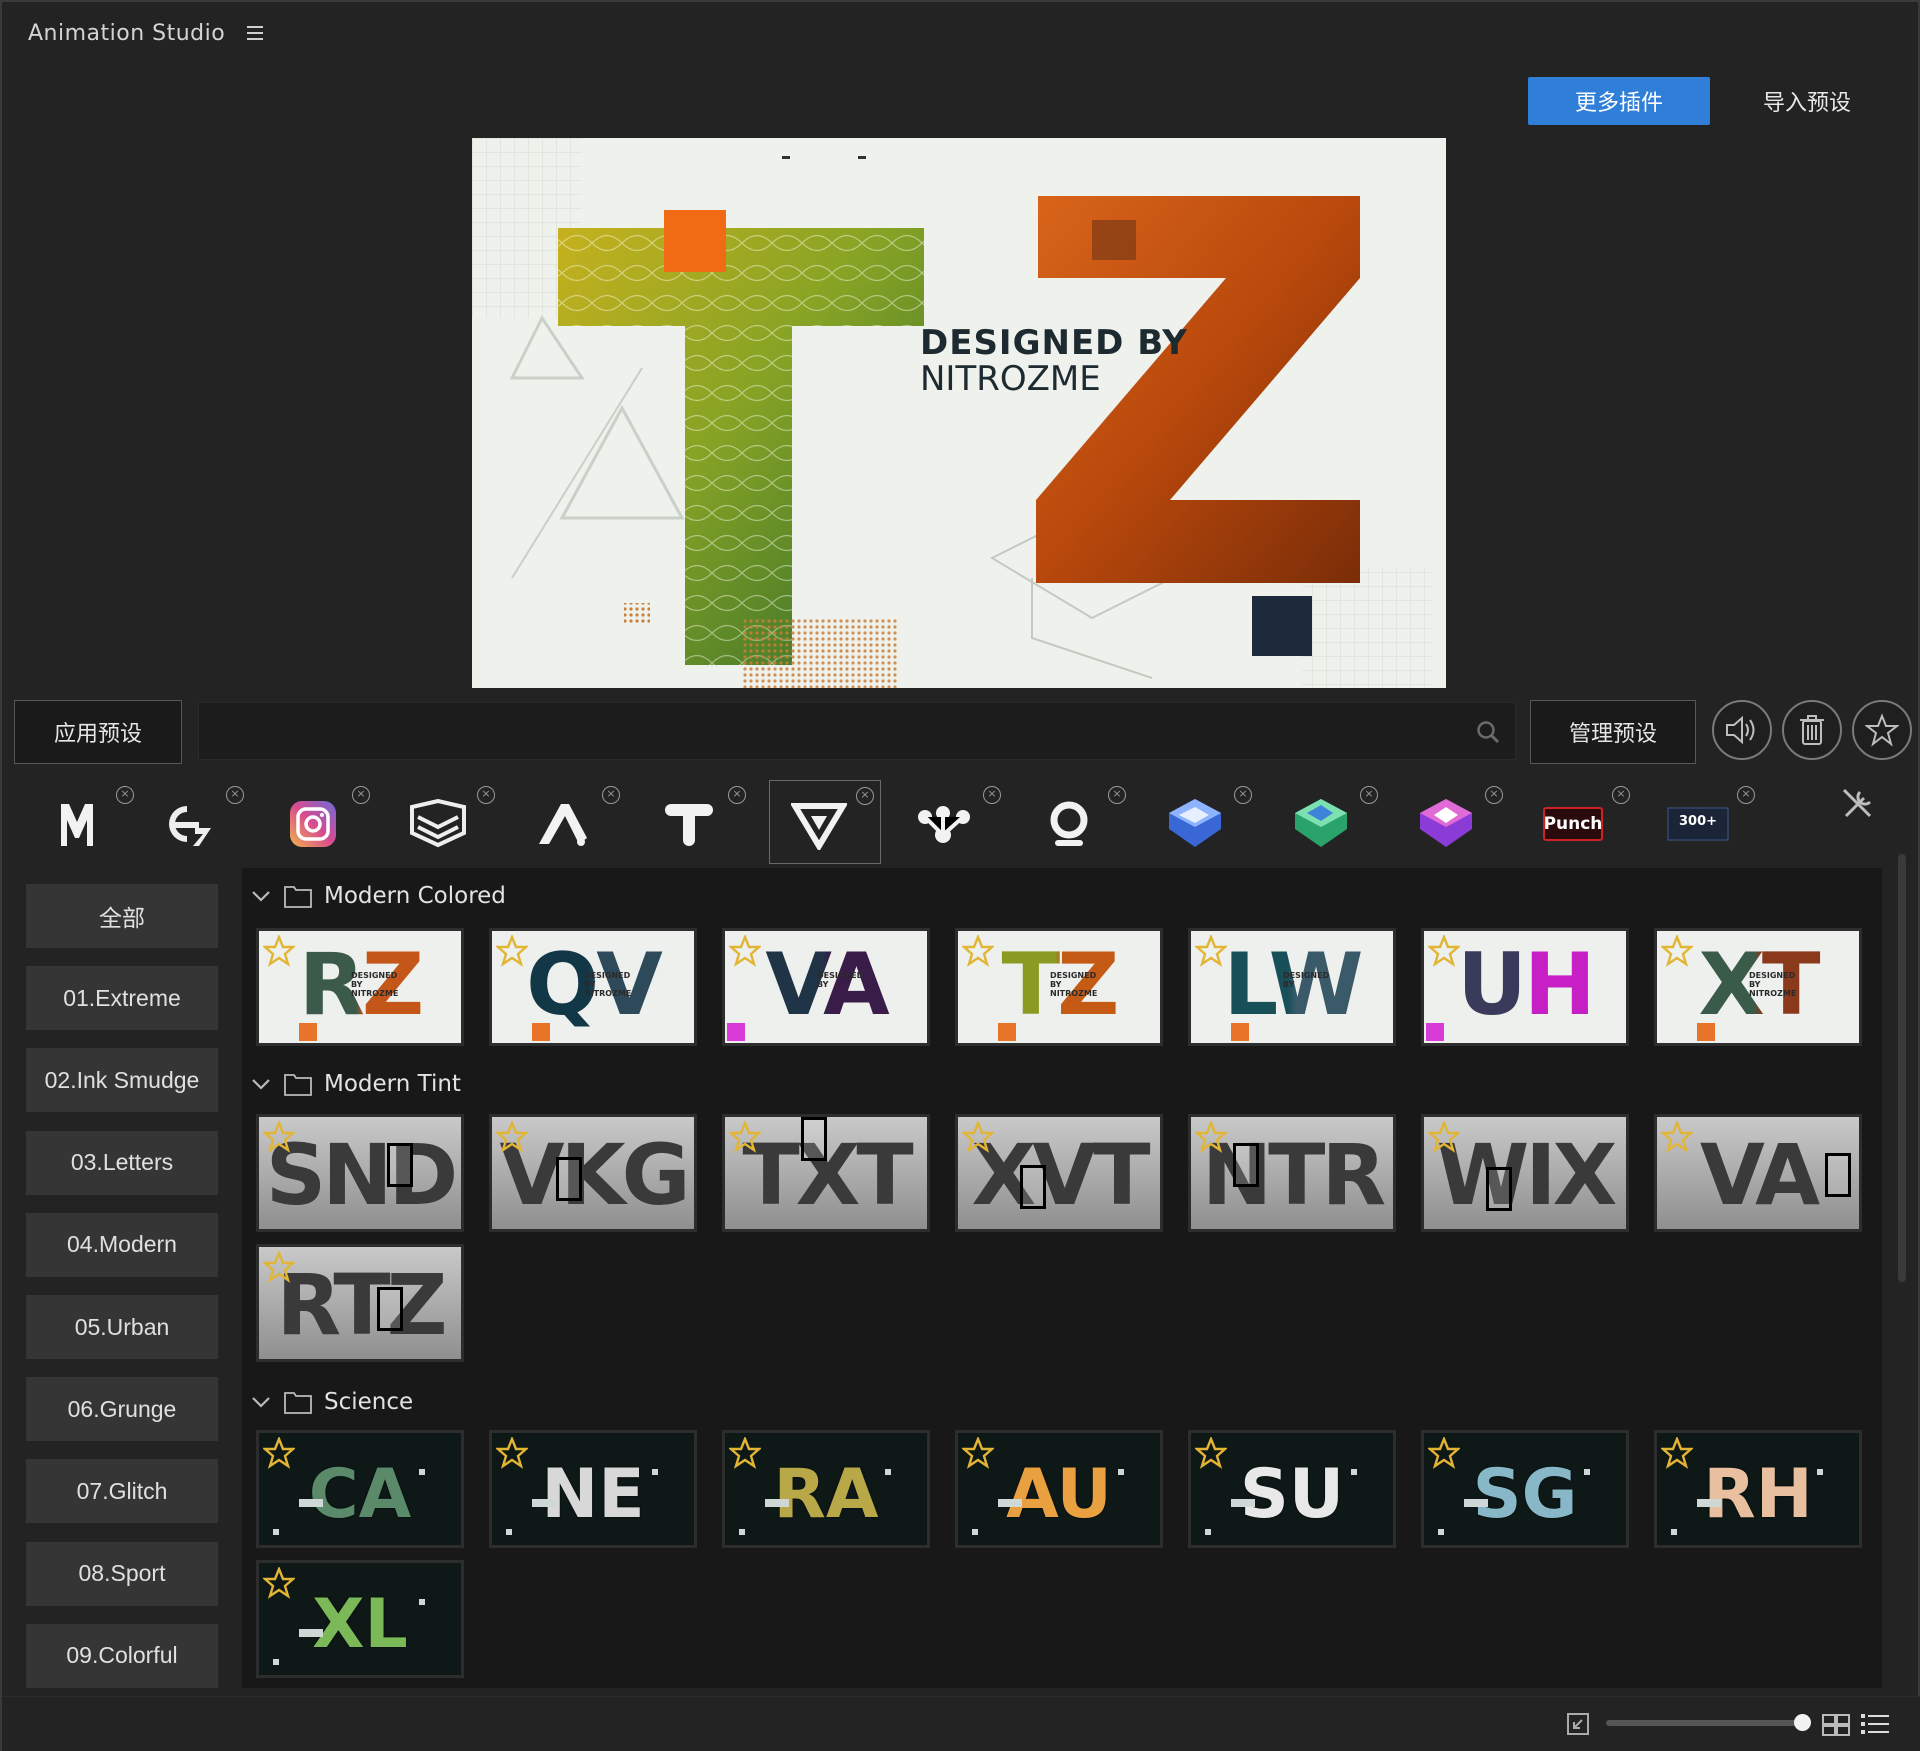 This screenshot has height=1751, width=1920. Describe the element at coordinates (1836, 1725) in the screenshot. I see `grid-view-icon` at that location.